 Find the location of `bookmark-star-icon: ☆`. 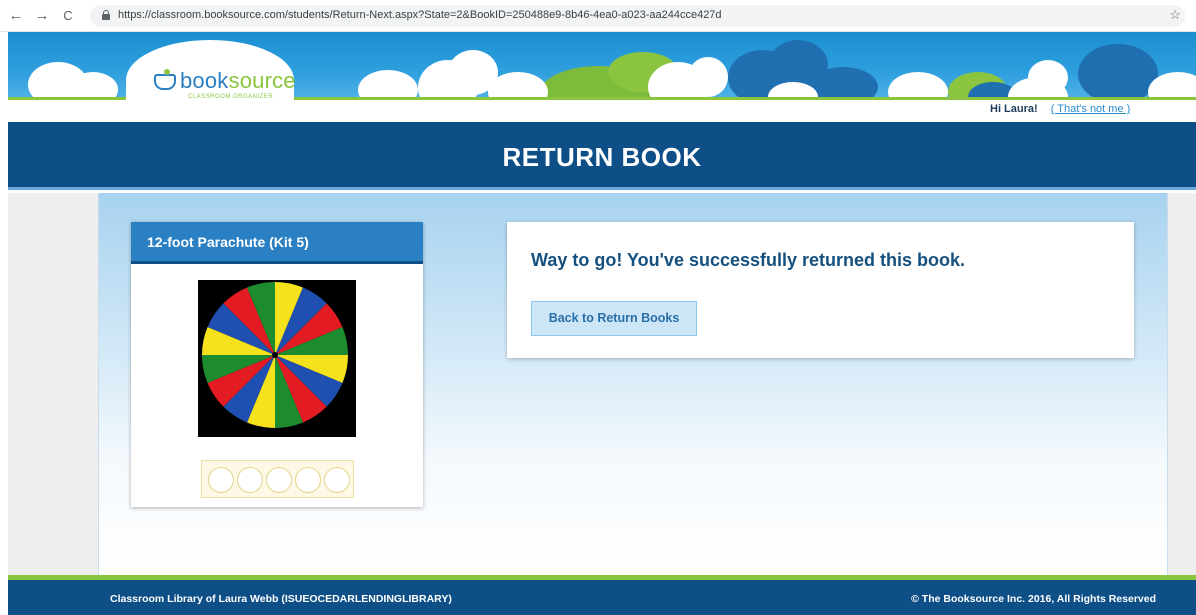

bookmark-star-icon: ☆ is located at coordinates (1175, 15).